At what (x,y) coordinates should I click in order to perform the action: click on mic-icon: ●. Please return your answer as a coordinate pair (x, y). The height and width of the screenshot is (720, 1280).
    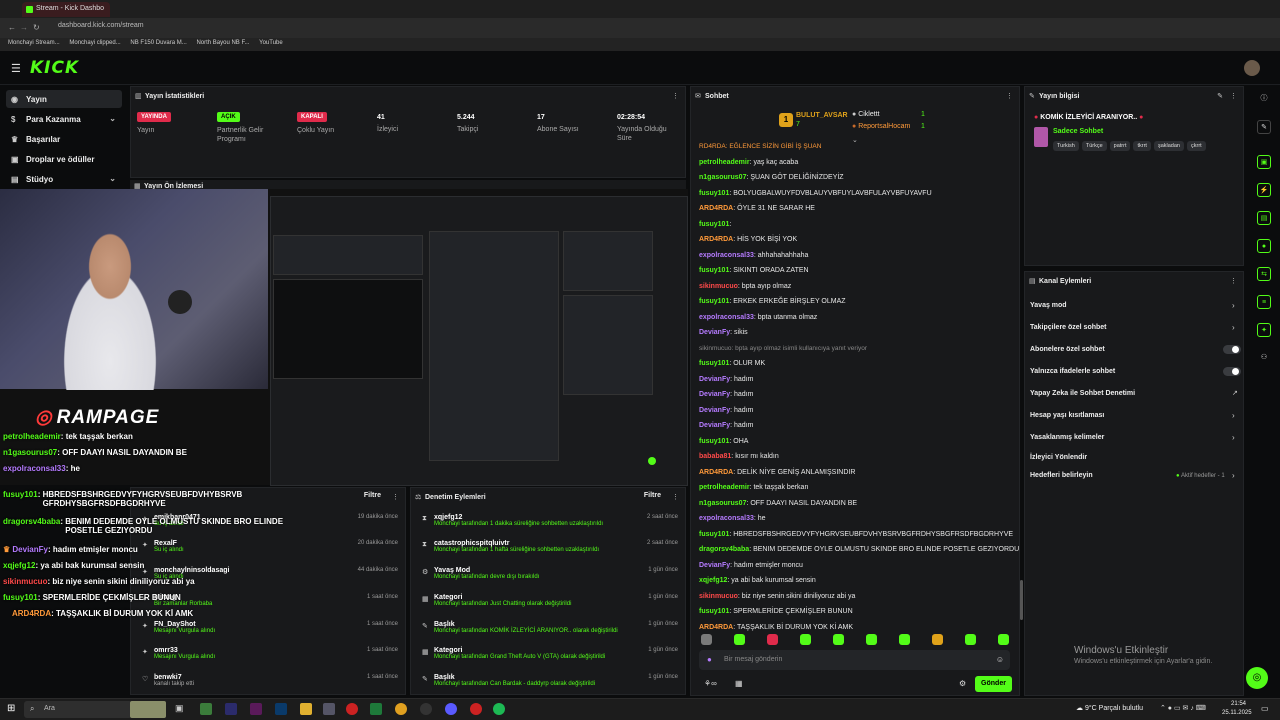
    Looking at the image, I should click on (709, 659).